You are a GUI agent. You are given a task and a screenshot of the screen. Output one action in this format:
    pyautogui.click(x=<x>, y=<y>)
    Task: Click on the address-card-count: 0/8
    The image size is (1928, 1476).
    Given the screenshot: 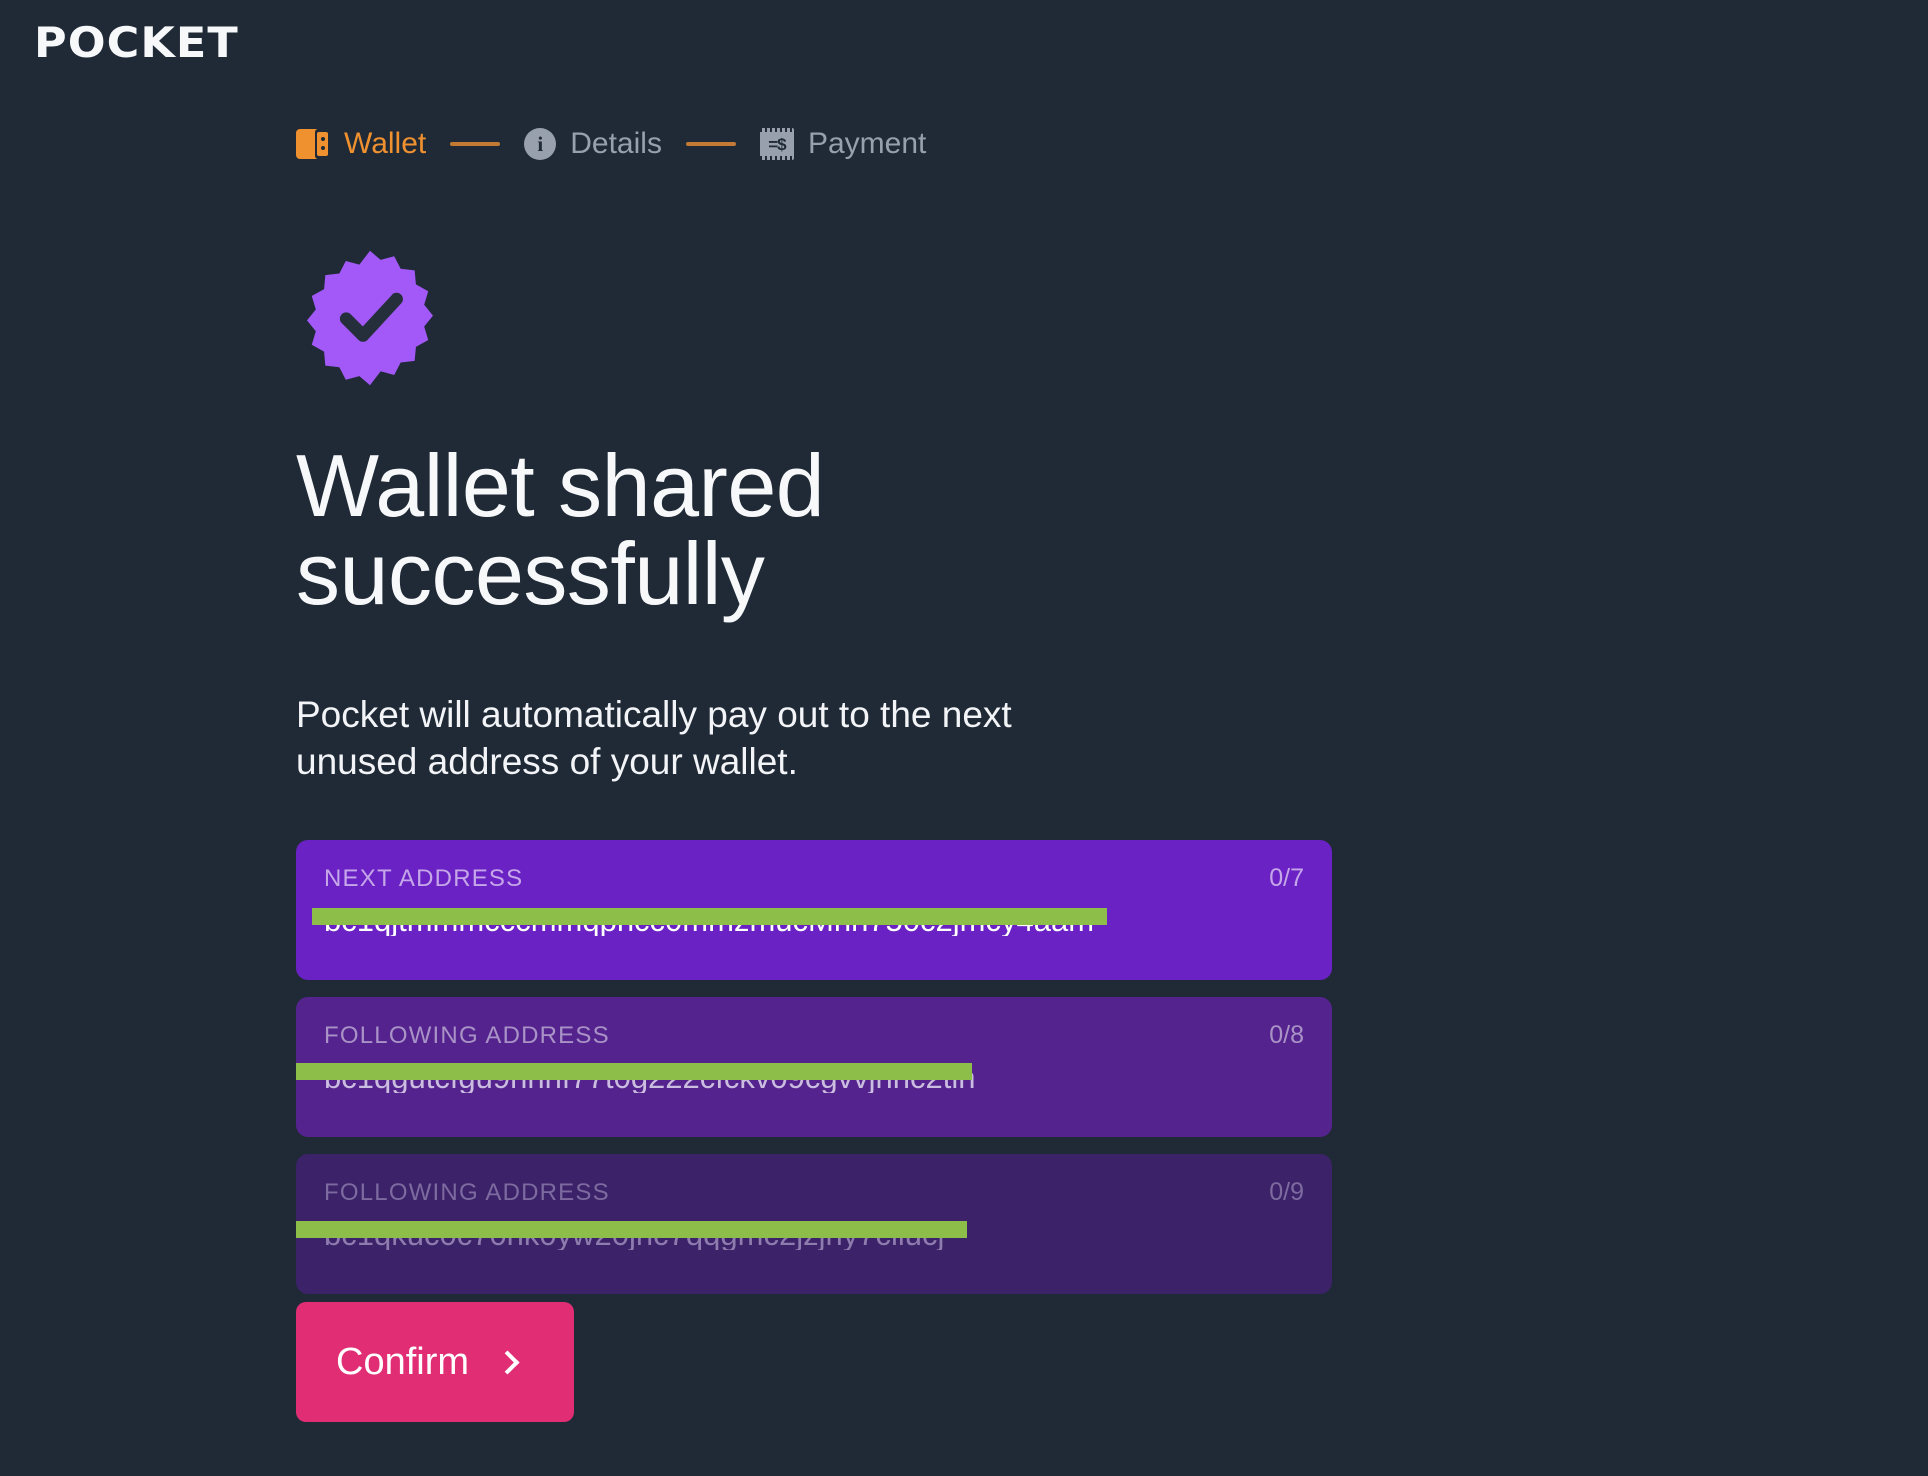 What is the action you would take?
    pyautogui.click(x=1286, y=1035)
    